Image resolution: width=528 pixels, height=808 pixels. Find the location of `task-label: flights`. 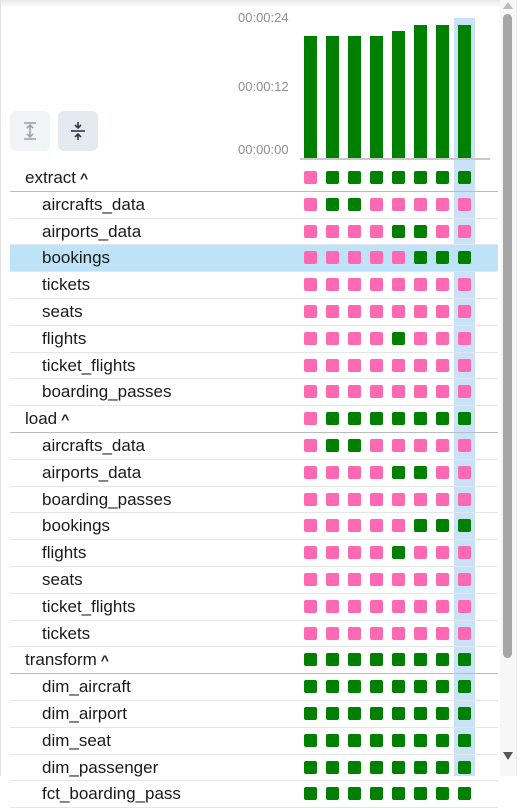

task-label: flights is located at coordinates (64, 552).